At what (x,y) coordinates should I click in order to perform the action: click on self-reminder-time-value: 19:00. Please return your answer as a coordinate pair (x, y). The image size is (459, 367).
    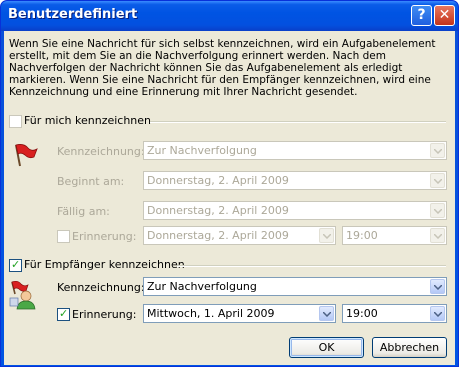
    Looking at the image, I should click on (362, 235).